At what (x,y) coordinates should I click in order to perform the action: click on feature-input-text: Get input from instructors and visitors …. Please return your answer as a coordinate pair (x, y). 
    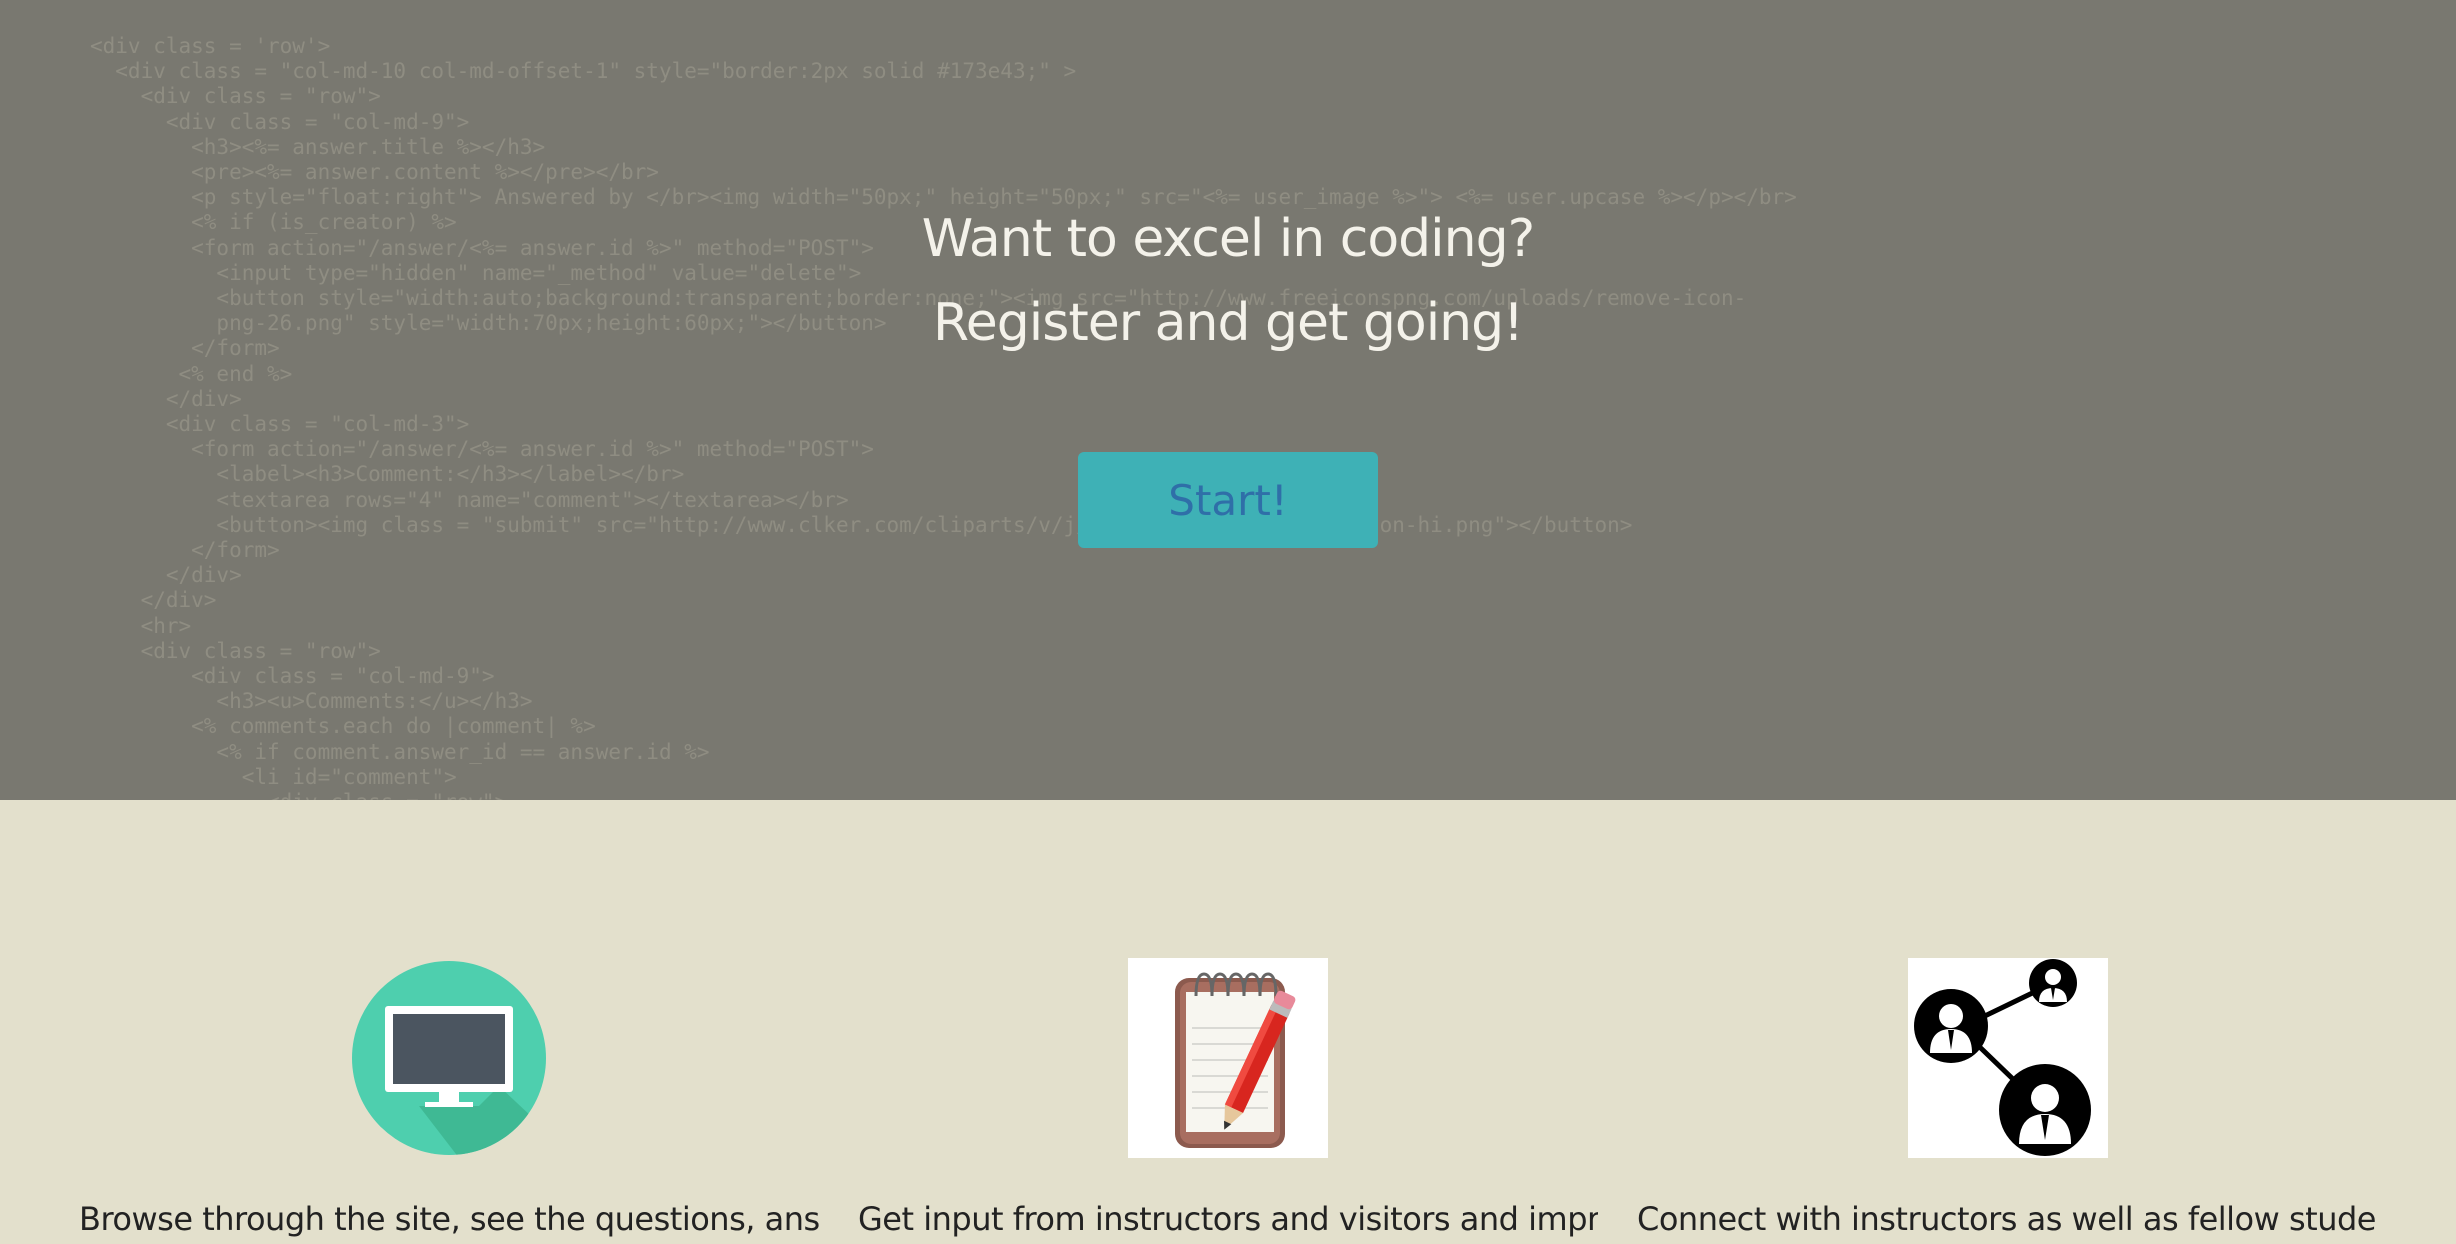
    Looking at the image, I should click on (1228, 1219).